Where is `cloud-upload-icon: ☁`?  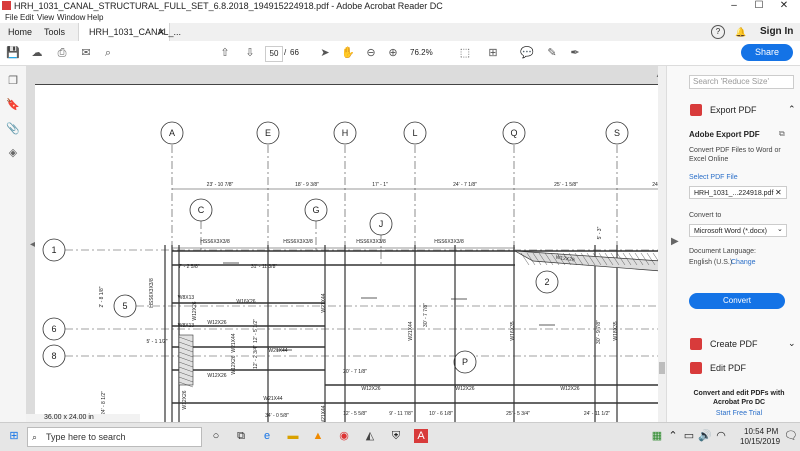
cloud-upload-icon: ☁ is located at coordinates (37, 53).